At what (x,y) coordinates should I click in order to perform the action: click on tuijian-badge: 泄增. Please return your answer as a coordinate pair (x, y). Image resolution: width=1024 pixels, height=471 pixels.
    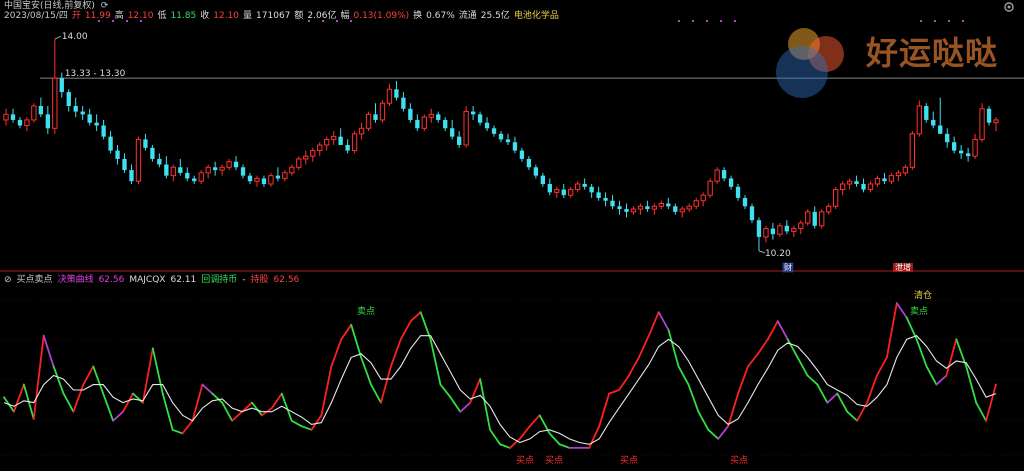
    Looking at the image, I should click on (903, 267).